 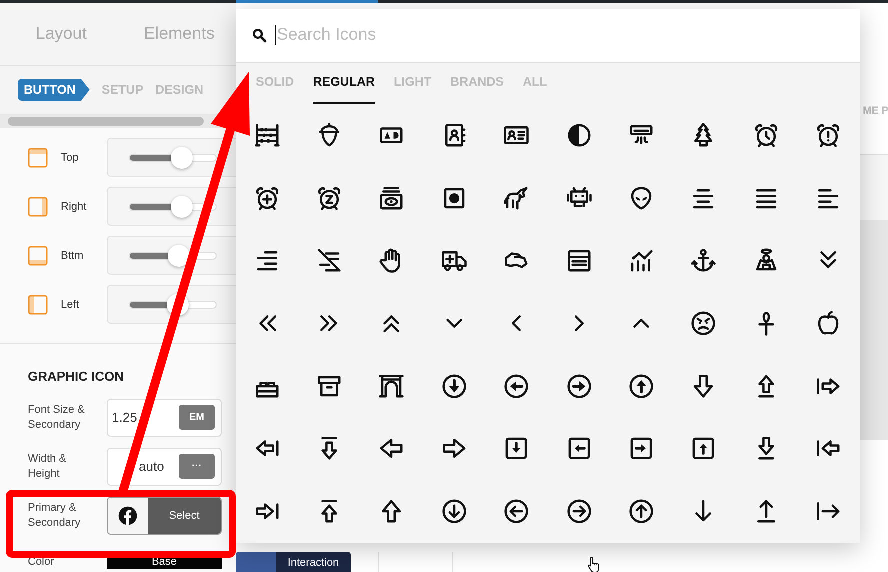 I want to click on unicorn-icon, so click(x=516, y=198).